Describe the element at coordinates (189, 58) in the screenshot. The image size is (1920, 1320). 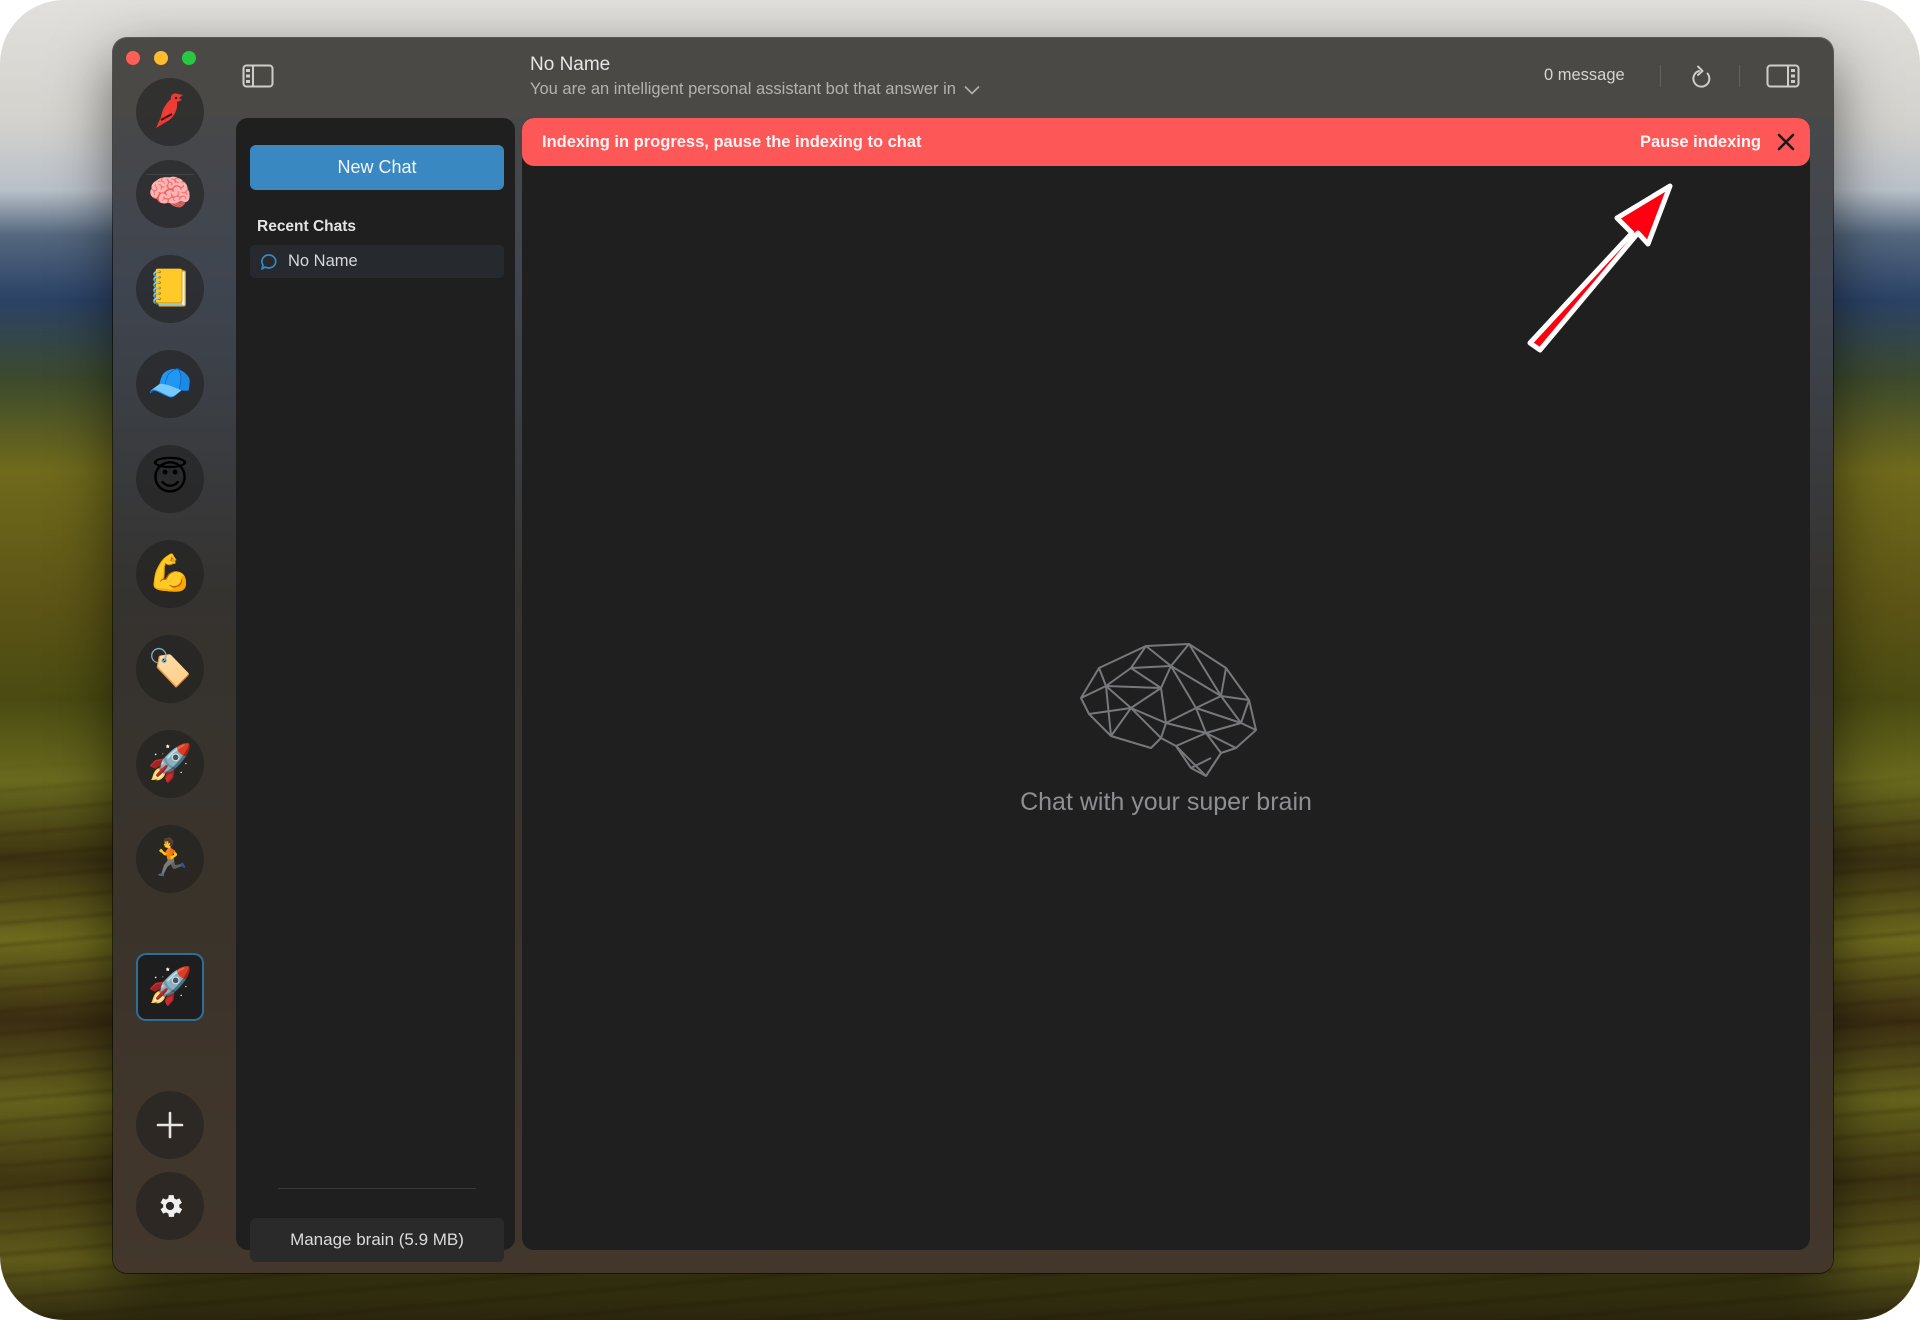
I see `window-maximize-button` at that location.